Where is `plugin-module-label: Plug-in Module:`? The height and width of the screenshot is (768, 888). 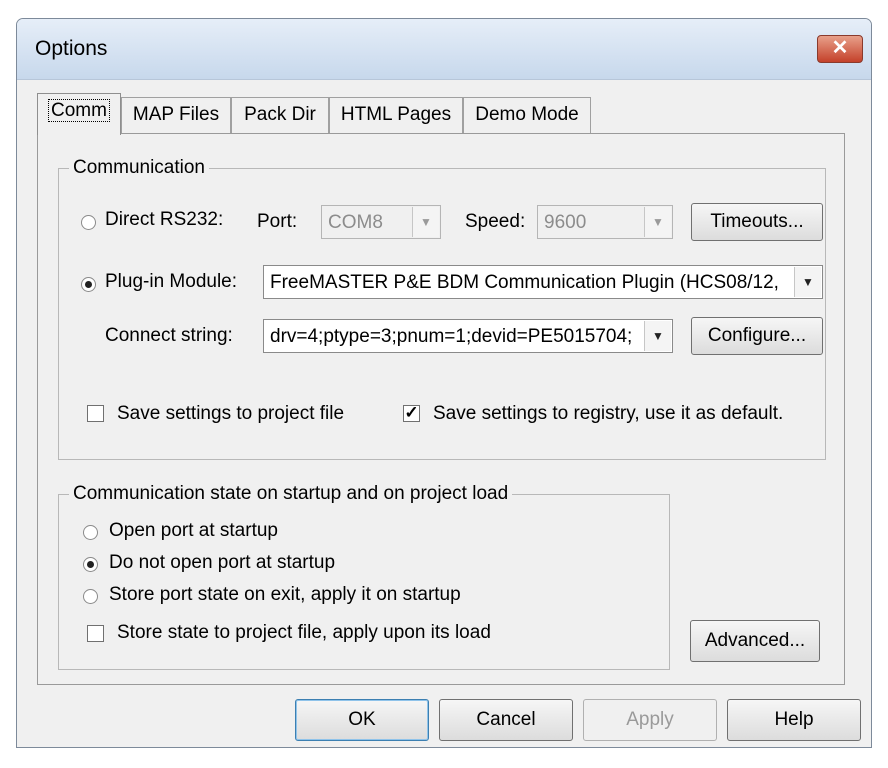 plugin-module-label: Plug-in Module: is located at coordinates (171, 281).